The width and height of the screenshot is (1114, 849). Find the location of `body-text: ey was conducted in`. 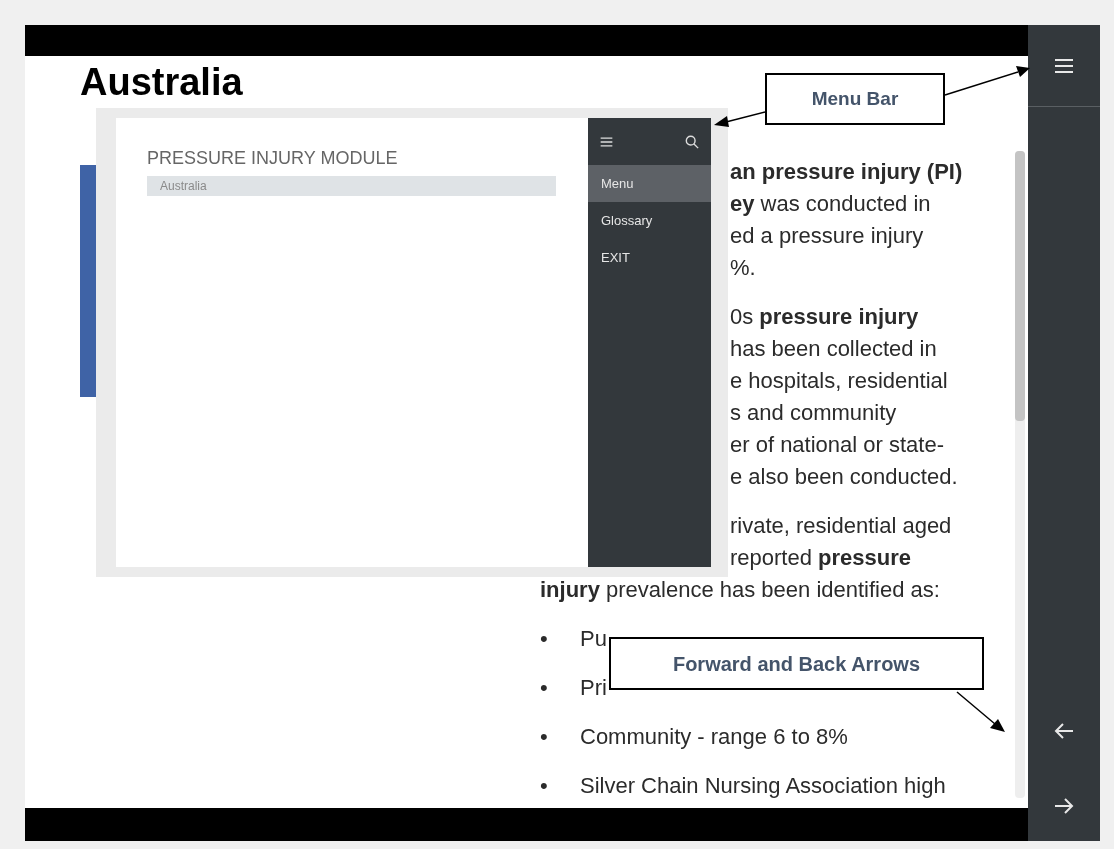

body-text: ey was conducted in is located at coordinates (830, 203).